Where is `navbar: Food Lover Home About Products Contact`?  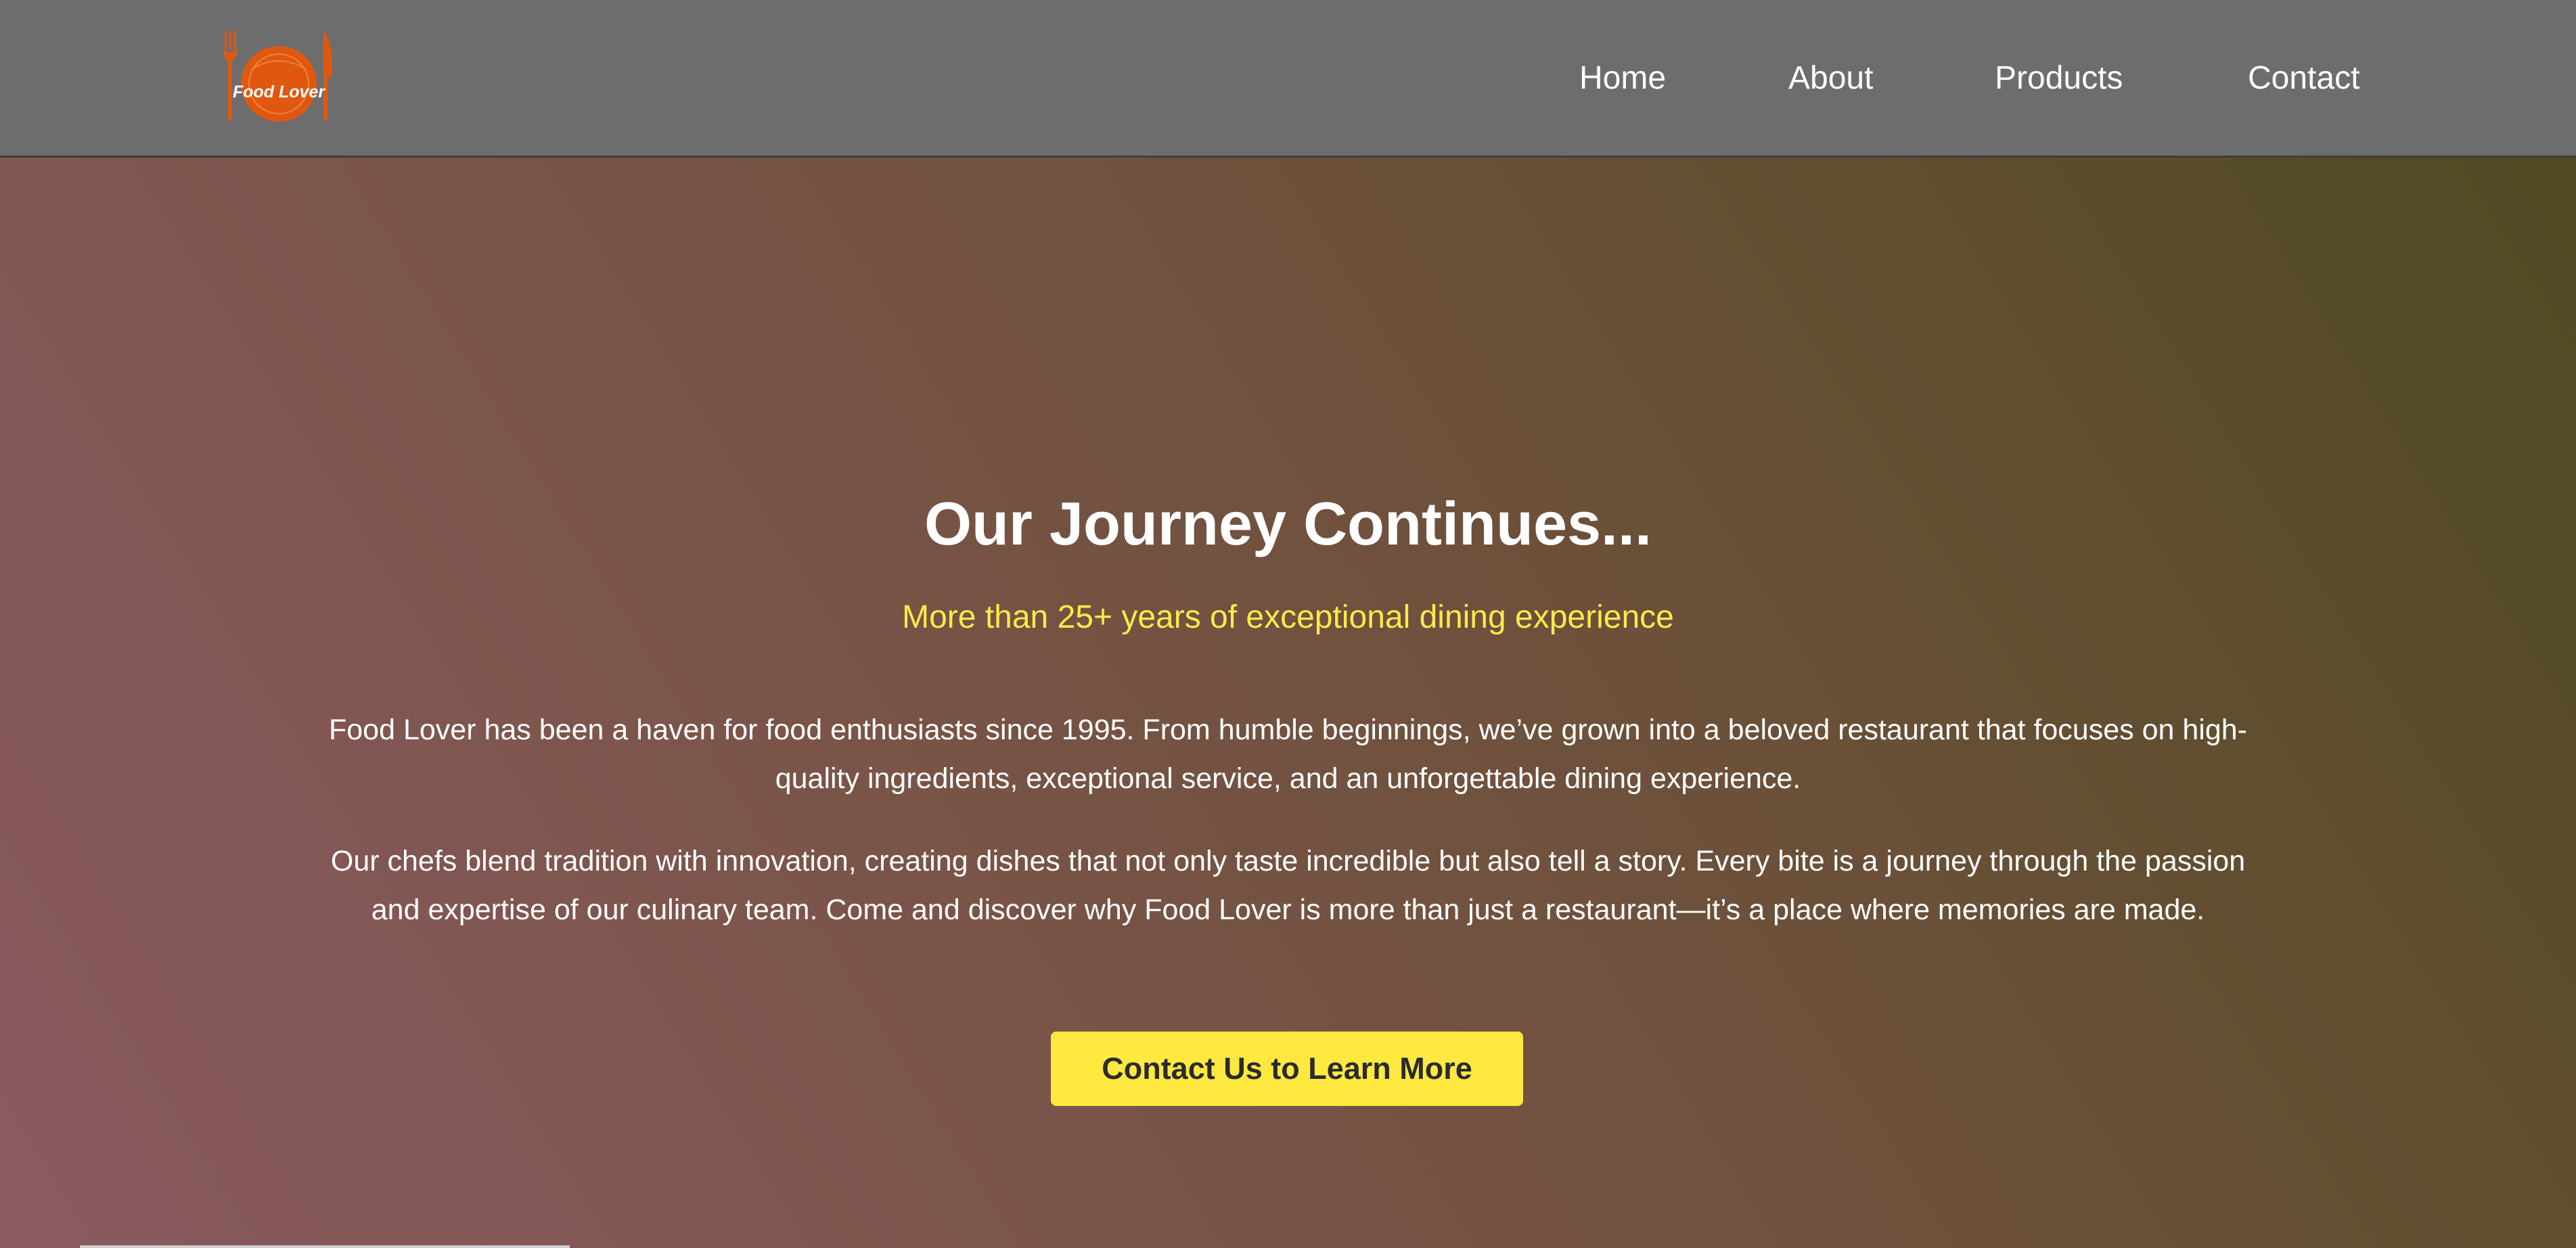
navbar: Food Lover Home About Products Contact is located at coordinates (1288, 79).